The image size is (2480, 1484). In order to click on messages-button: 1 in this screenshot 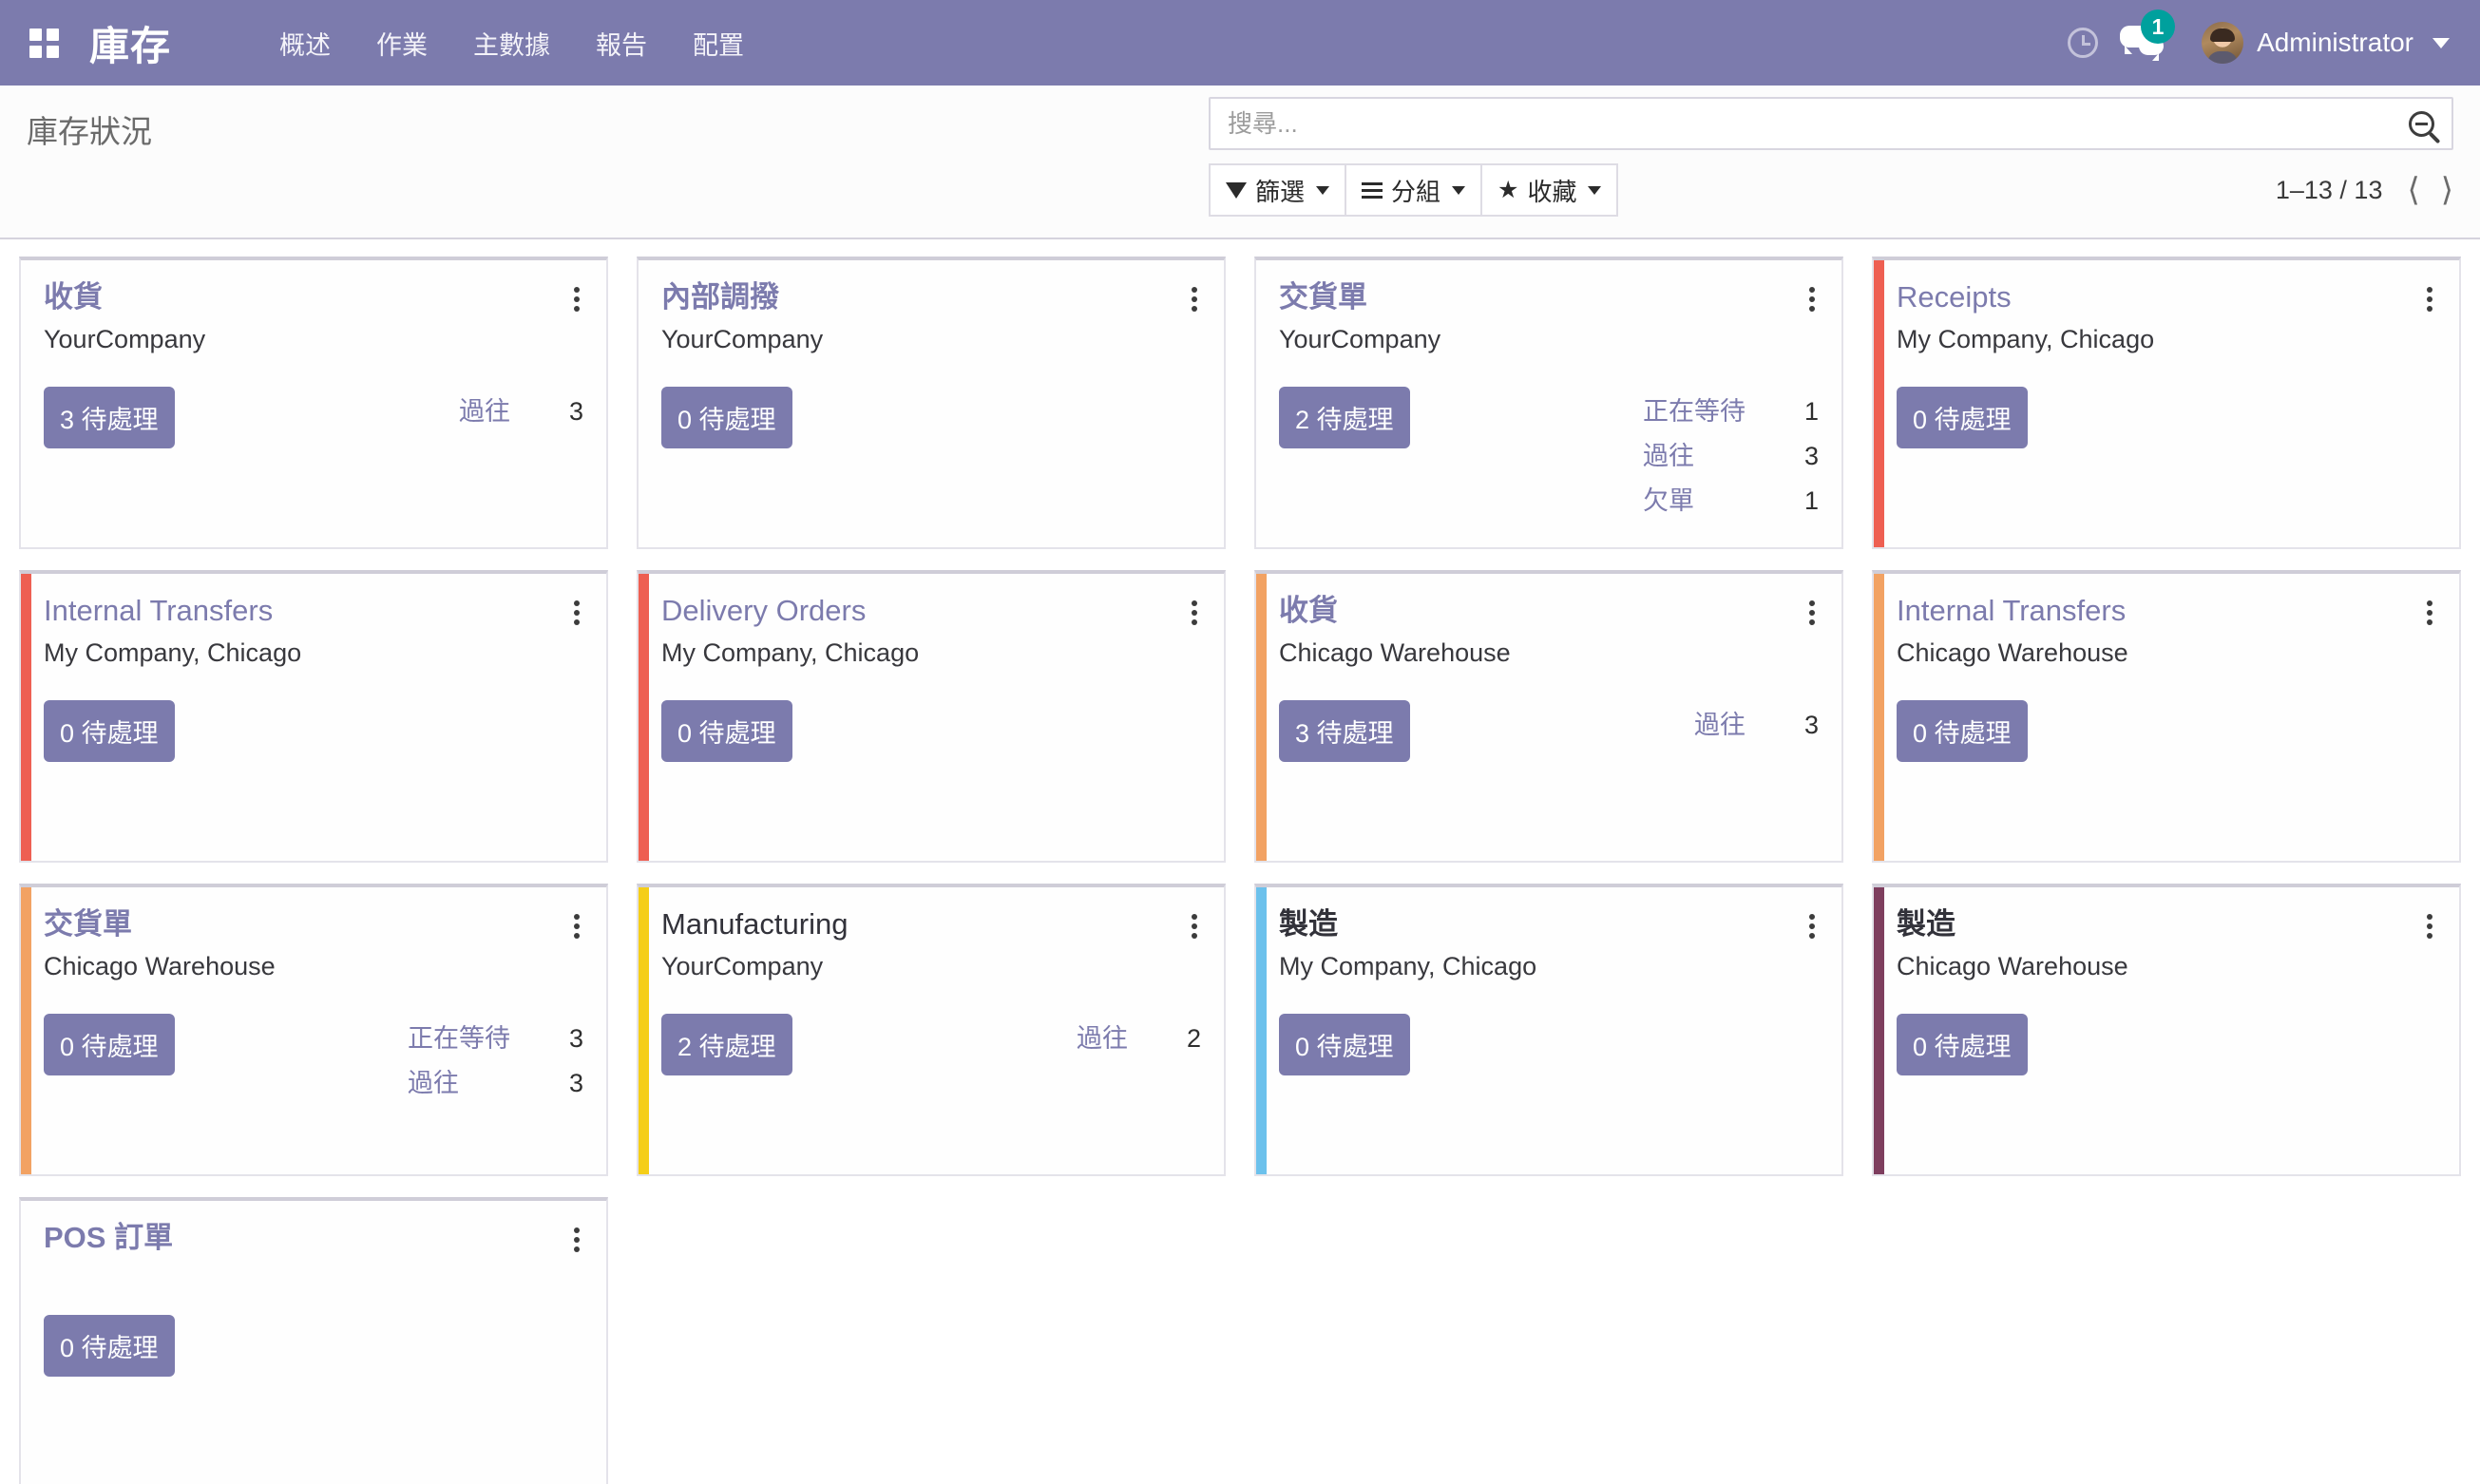, I will do `click(2145, 42)`.